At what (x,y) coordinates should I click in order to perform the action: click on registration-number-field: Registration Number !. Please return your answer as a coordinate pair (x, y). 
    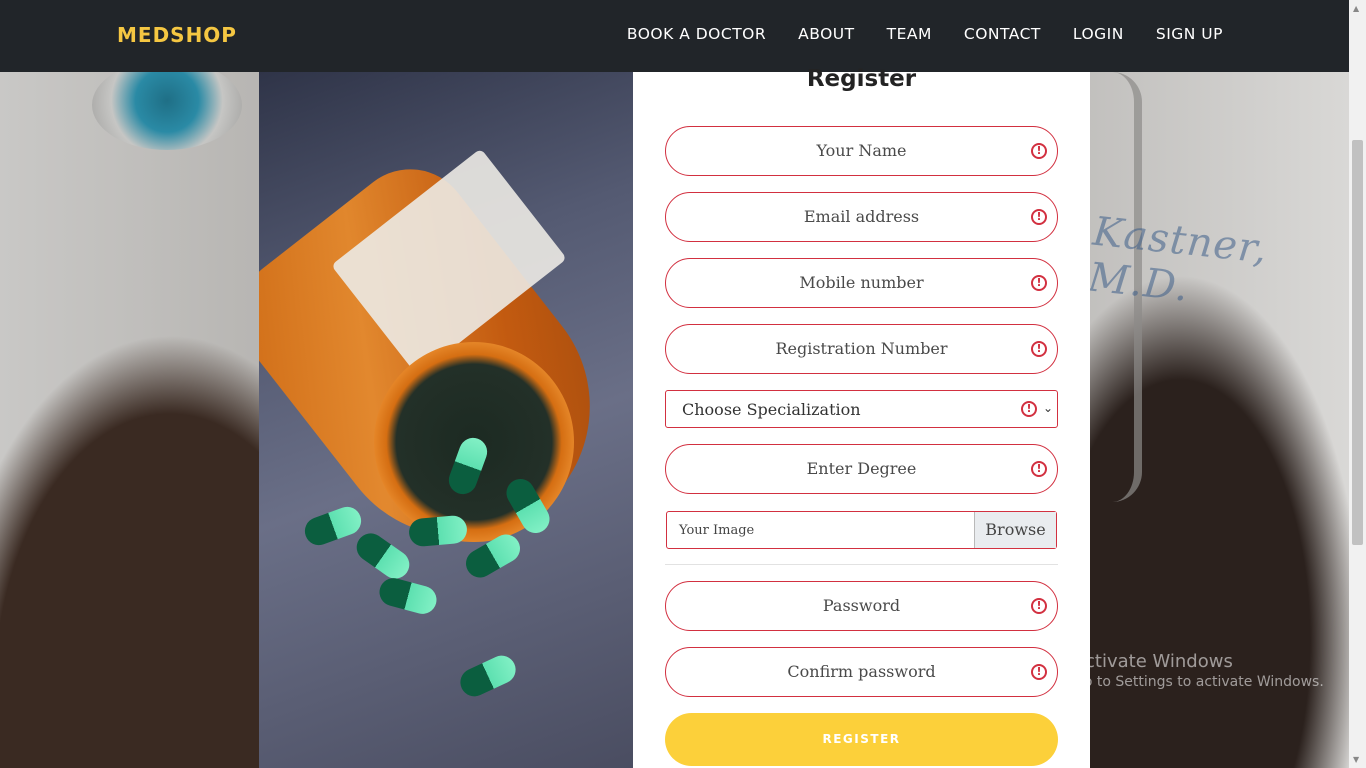
    Looking at the image, I should click on (861, 349).